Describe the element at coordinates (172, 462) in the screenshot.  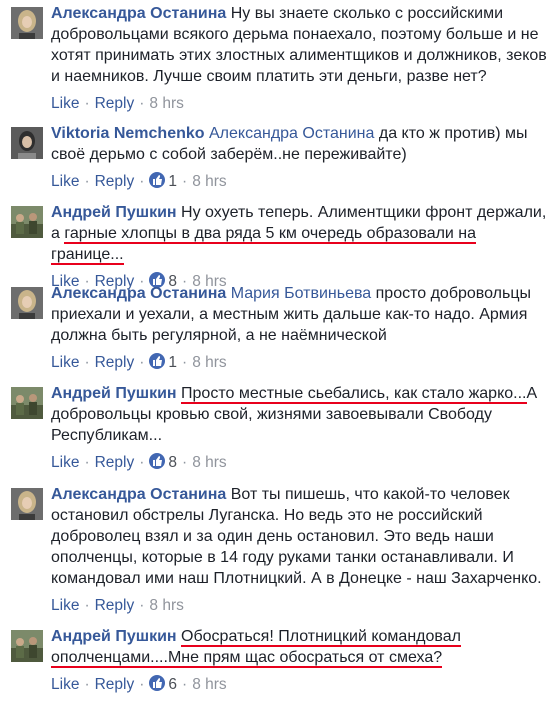
I see `reaction-count: 8` at that location.